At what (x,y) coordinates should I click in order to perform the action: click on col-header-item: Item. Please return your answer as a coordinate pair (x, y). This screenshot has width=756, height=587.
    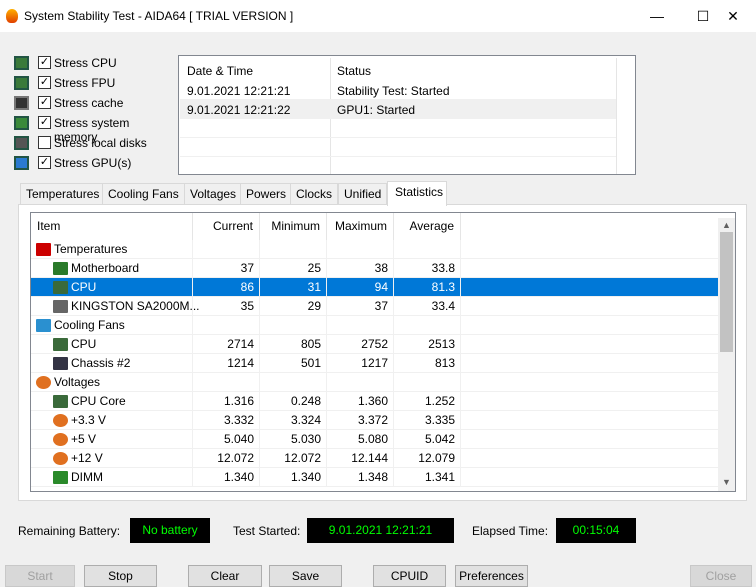
    Looking at the image, I should click on (112, 226).